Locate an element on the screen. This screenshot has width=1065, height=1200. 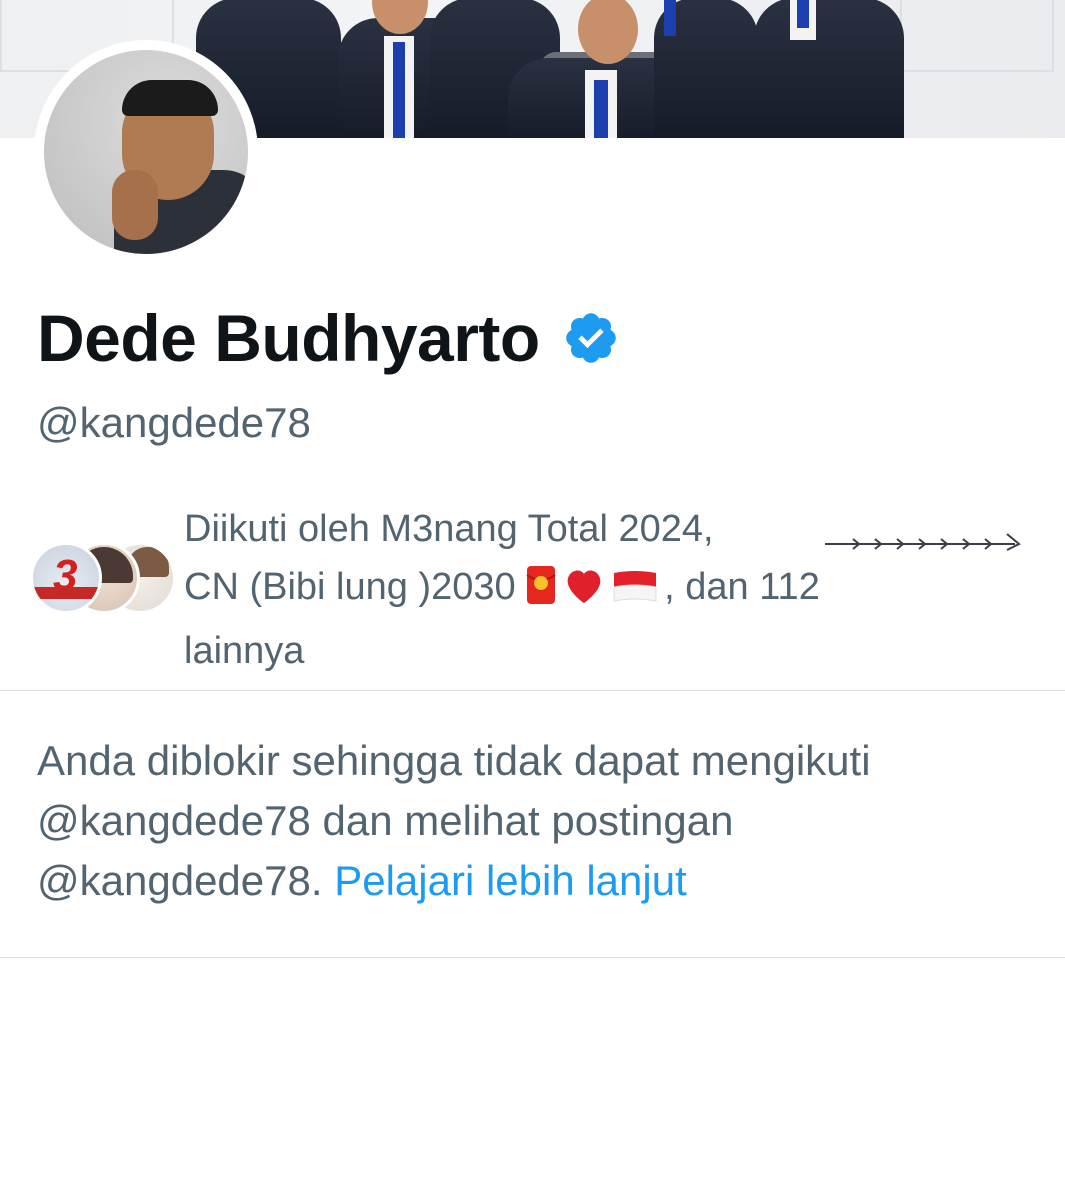
follower-avatar-band is located at coordinates (66, 593).